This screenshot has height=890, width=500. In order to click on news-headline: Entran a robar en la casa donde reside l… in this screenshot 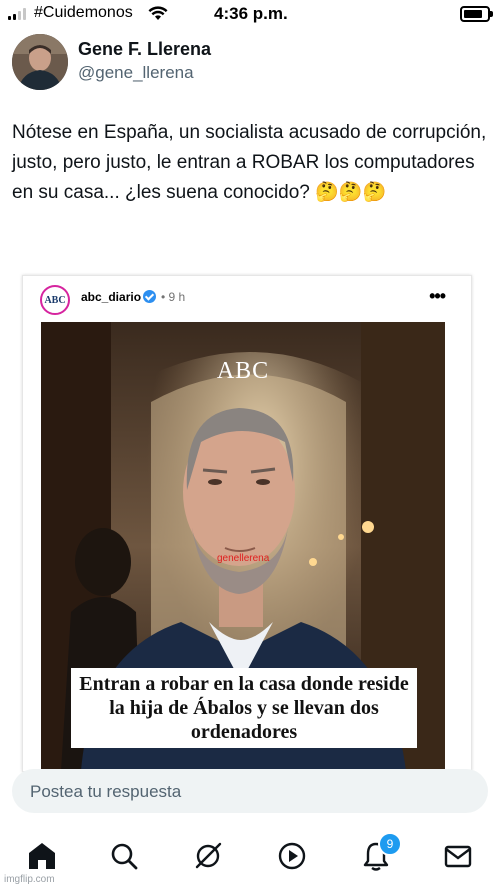, I will do `click(244, 708)`.